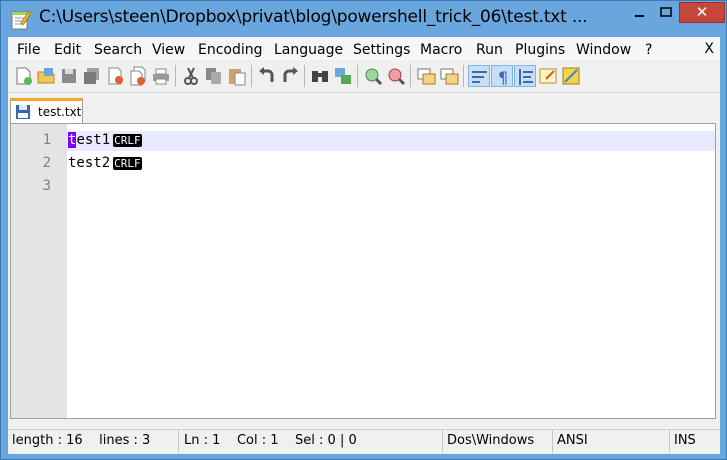 The image size is (727, 460). I want to click on replace-button, so click(343, 76).